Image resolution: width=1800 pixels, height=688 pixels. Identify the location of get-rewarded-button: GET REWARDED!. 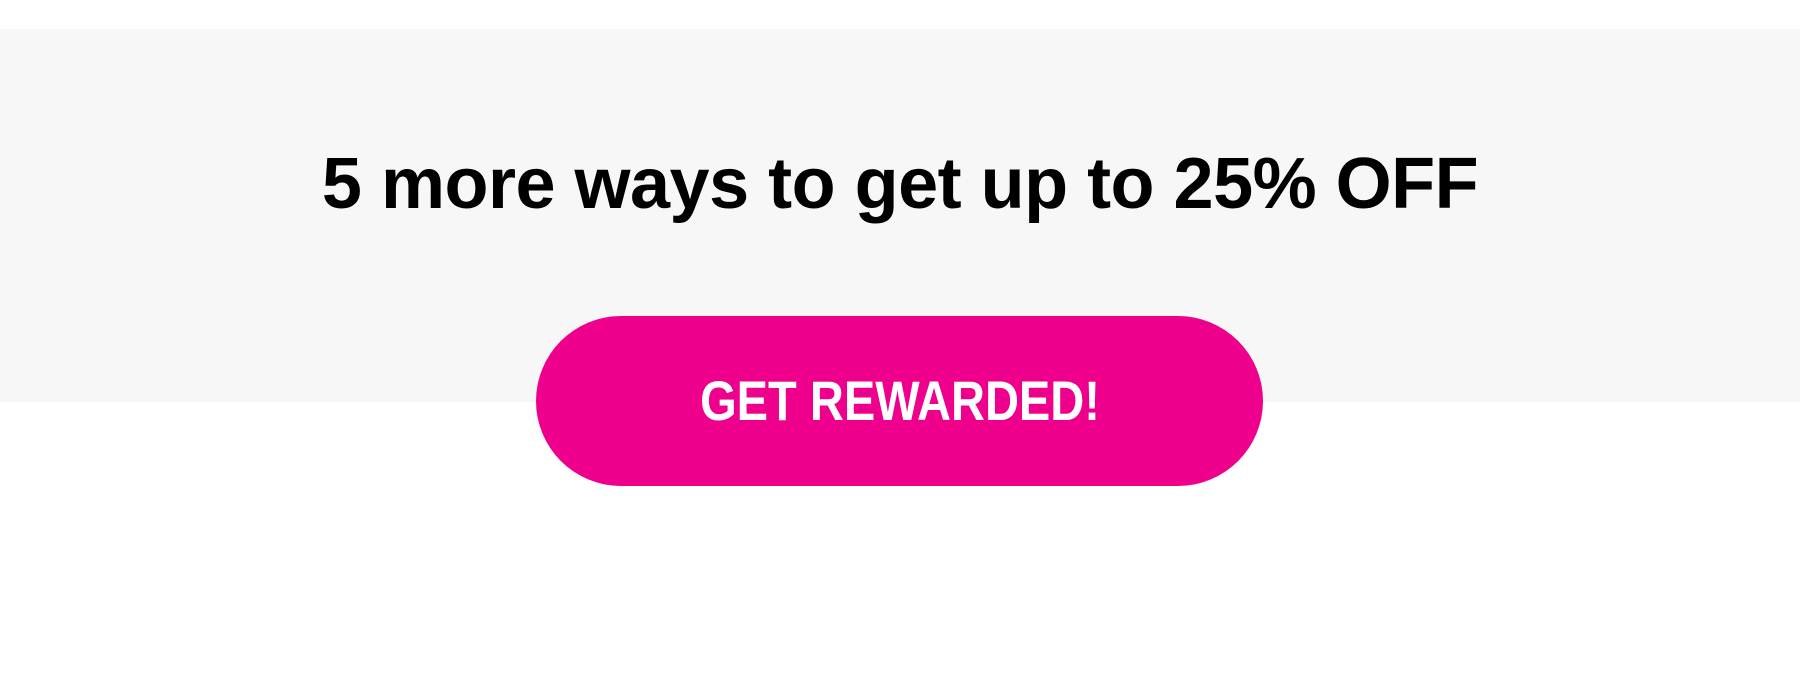
(899, 401).